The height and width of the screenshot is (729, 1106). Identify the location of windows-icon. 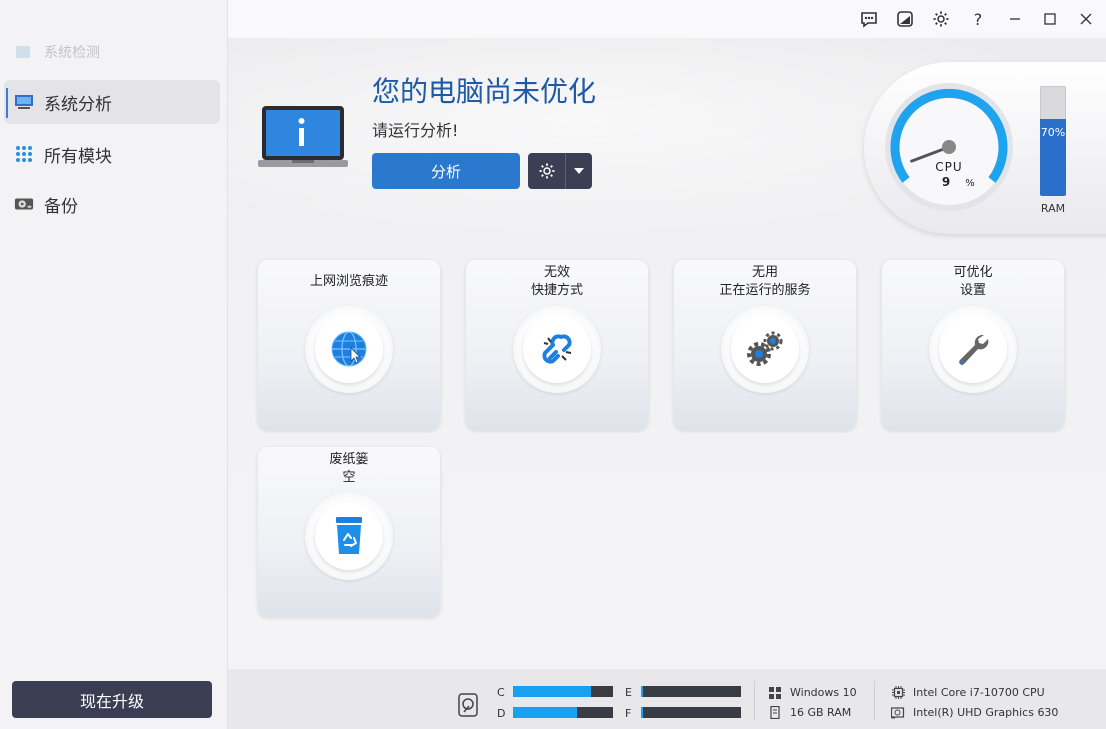
(775, 692).